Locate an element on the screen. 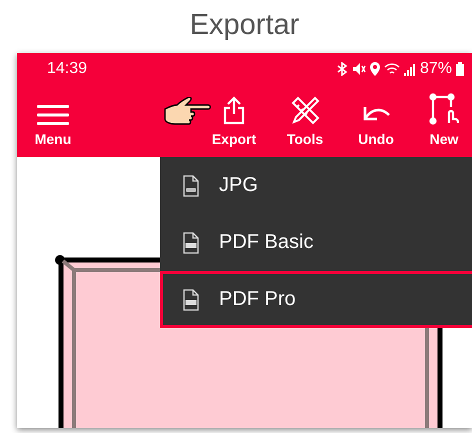 The width and height of the screenshot is (472, 433). menu-icon is located at coordinates (53, 115).